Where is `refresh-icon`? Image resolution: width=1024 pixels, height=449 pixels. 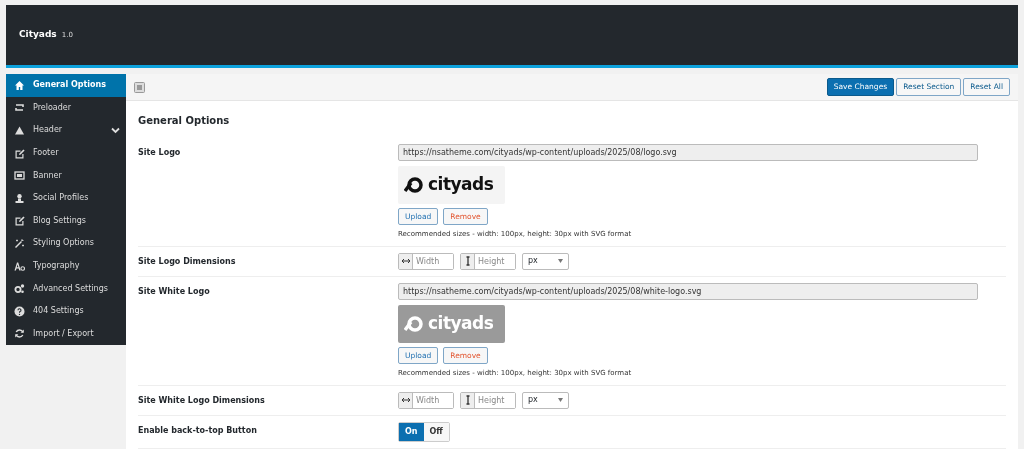
refresh-icon is located at coordinates (19, 334).